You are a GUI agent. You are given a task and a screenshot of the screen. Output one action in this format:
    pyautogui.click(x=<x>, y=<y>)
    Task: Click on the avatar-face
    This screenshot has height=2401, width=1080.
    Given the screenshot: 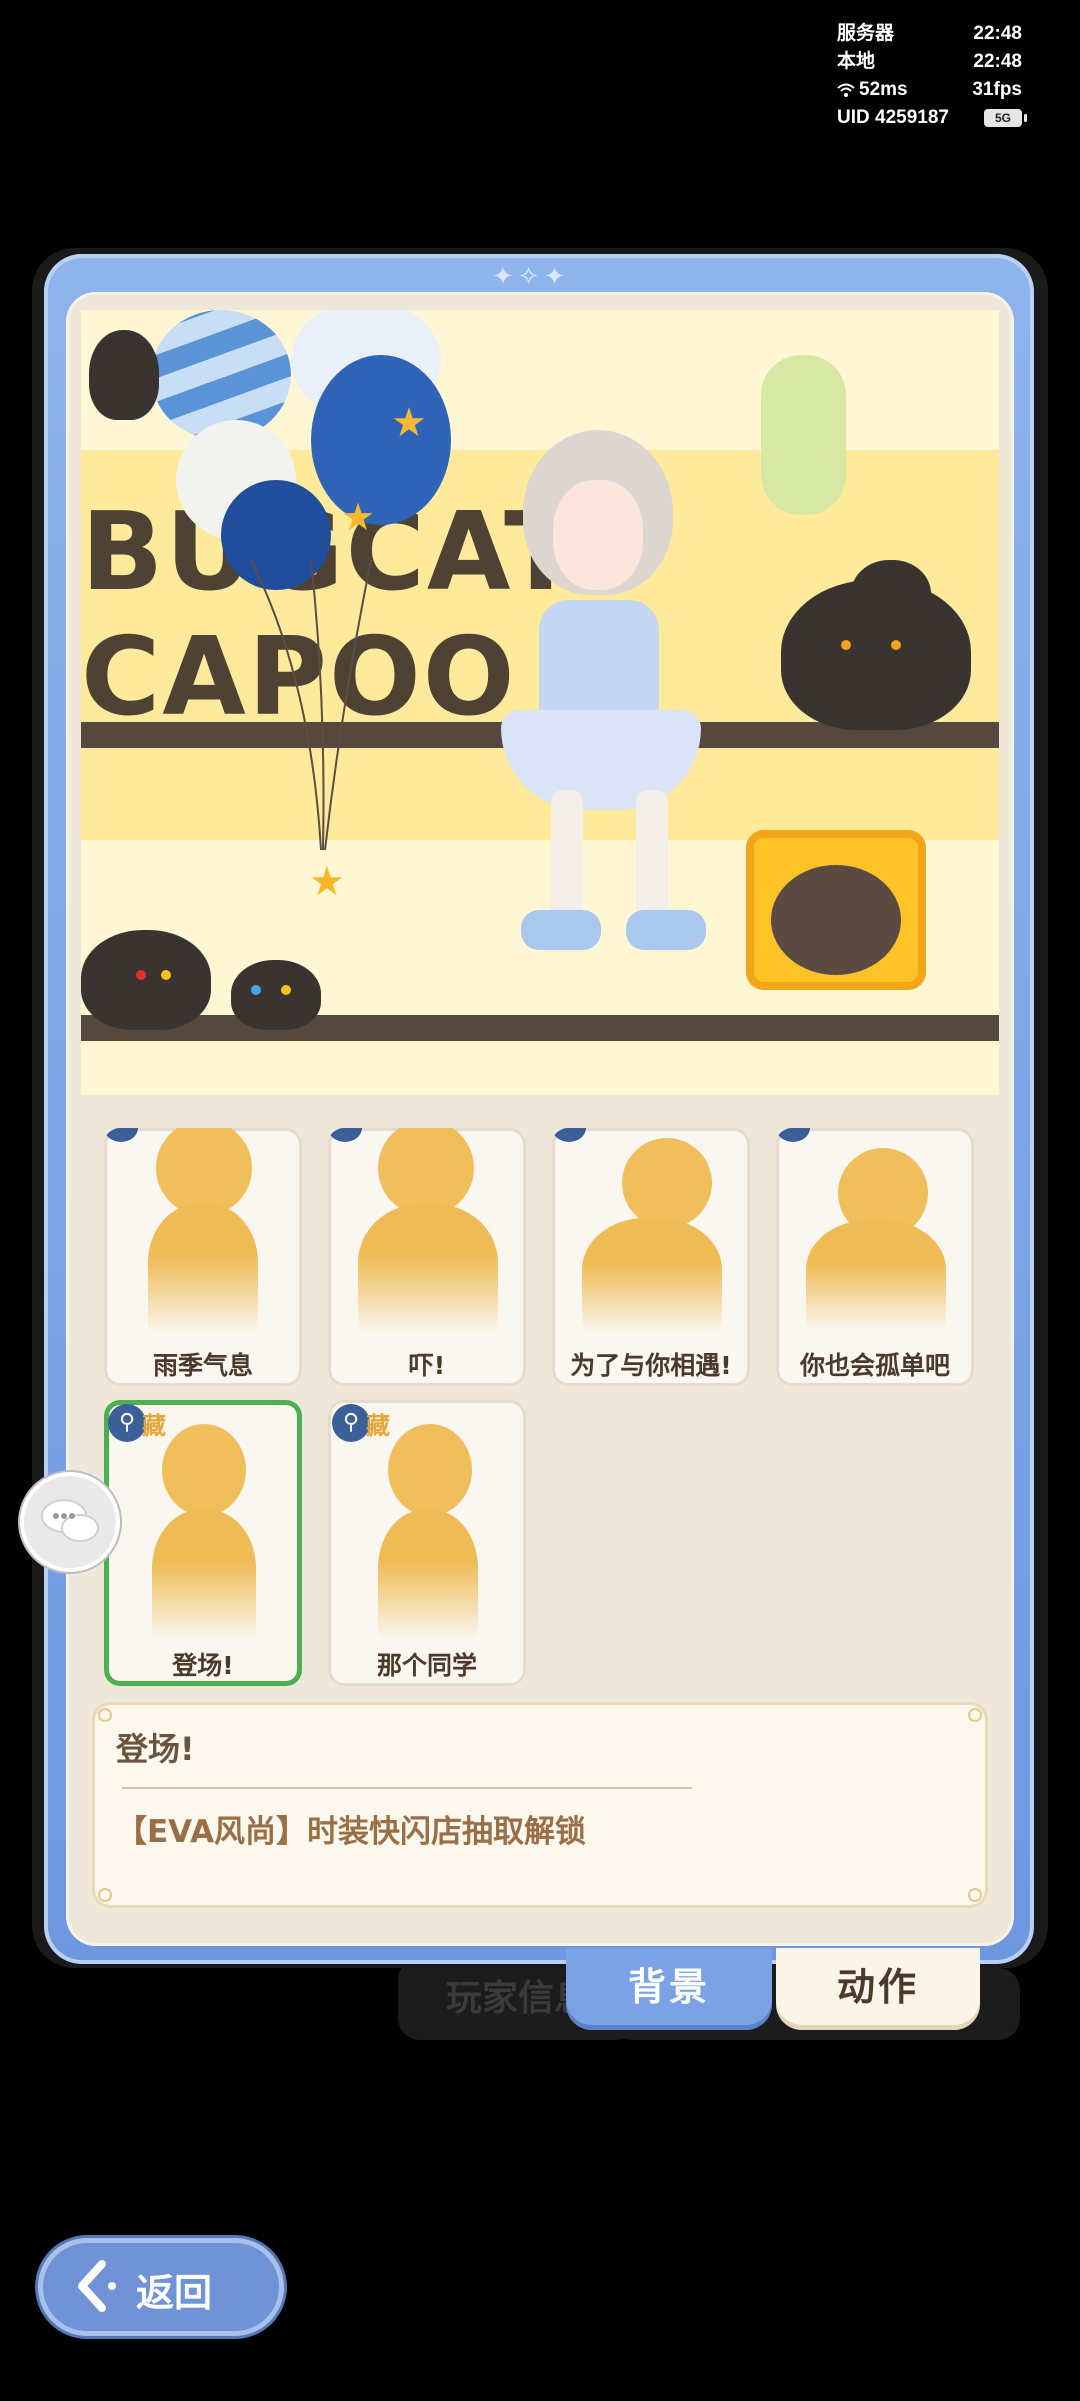 What is the action you would take?
    pyautogui.click(x=598, y=535)
    